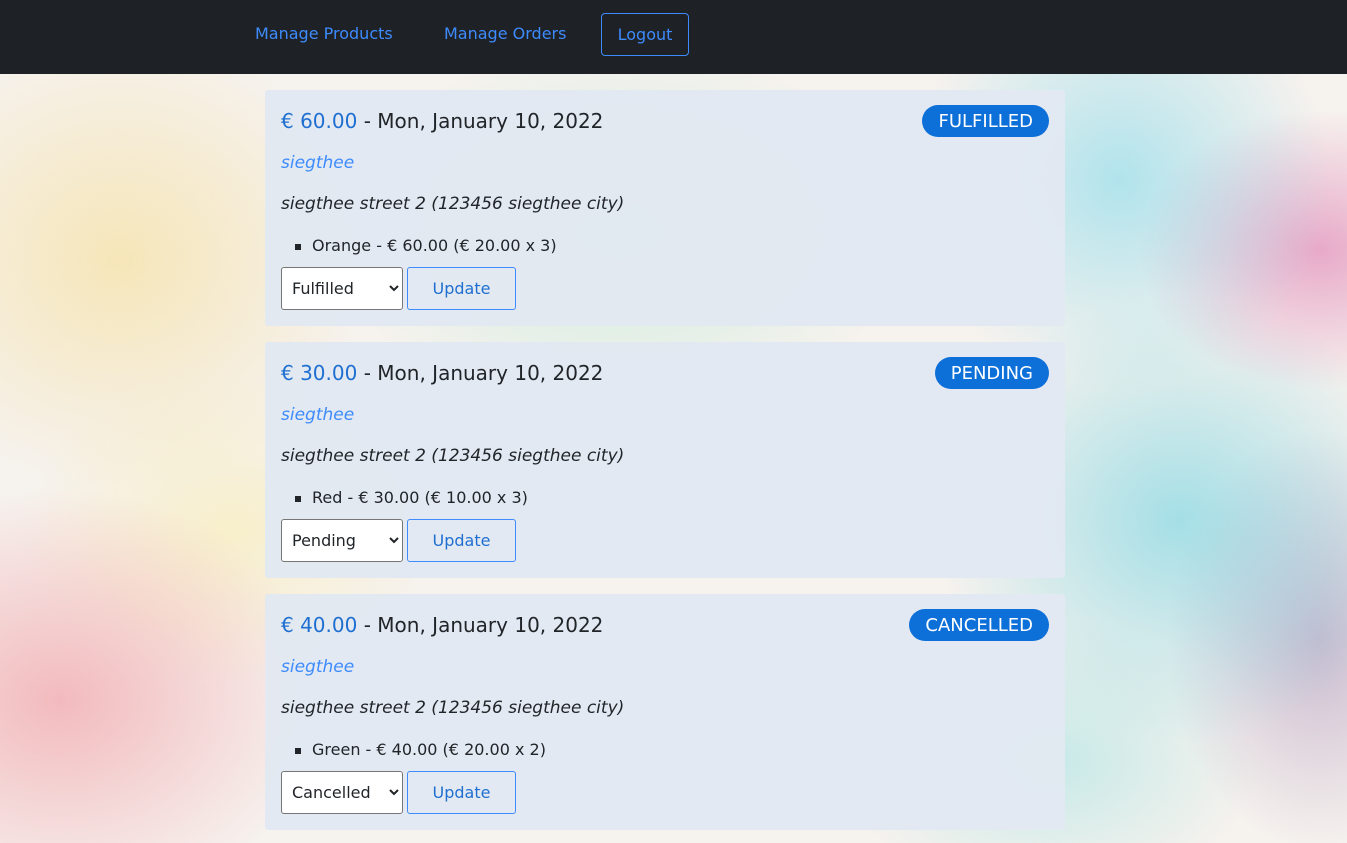  I want to click on status-select: Cancelled, so click(342, 792).